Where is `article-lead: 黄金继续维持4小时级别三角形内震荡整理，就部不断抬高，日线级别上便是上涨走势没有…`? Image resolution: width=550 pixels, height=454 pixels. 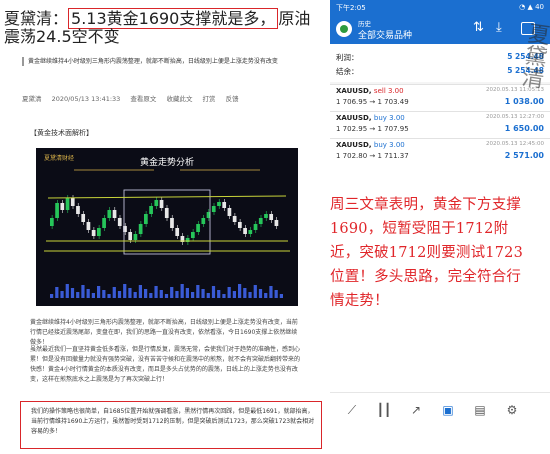 article-lead: 黄金继续维持4小时级别三角形内震荡整理，就部不断抬高，日线级别上便是上涨走势没有… is located at coordinates (174, 61).